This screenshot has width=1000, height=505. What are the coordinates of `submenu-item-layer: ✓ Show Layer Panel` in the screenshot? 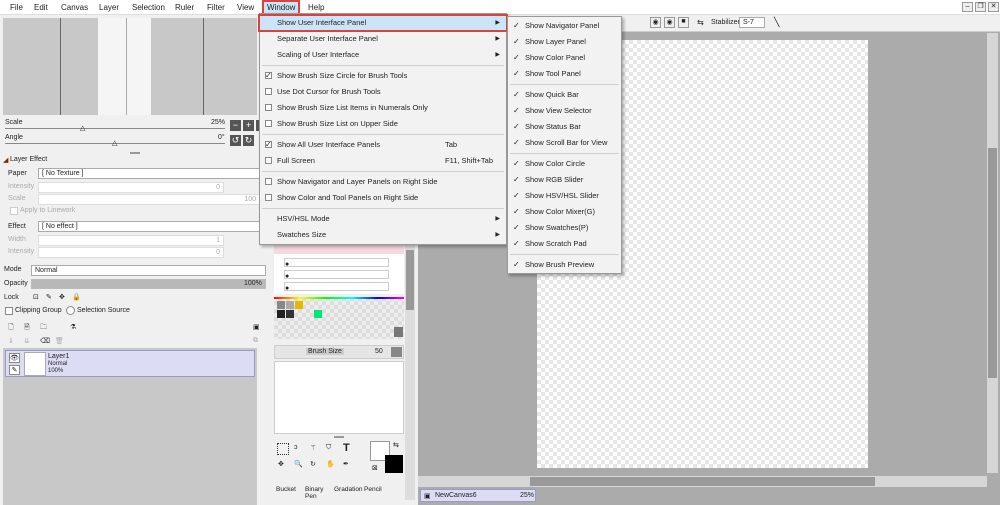 It's located at (564, 42).